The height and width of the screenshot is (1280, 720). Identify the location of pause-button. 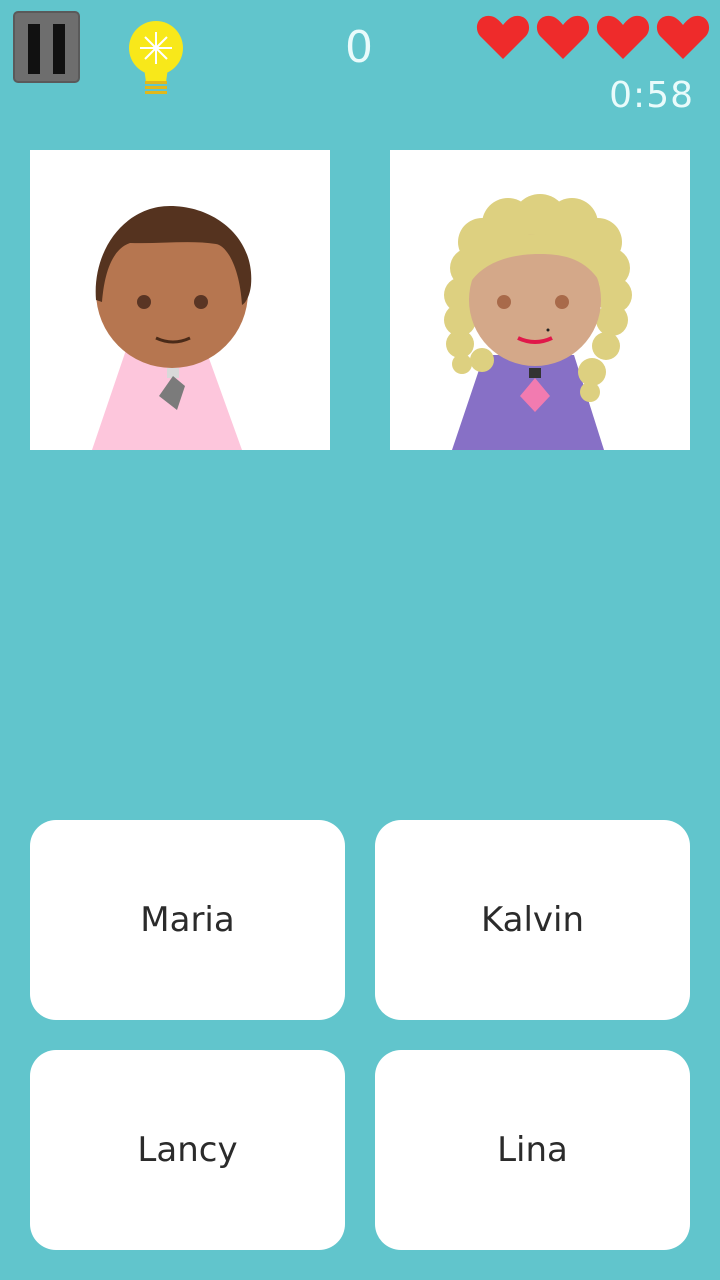
(46, 47).